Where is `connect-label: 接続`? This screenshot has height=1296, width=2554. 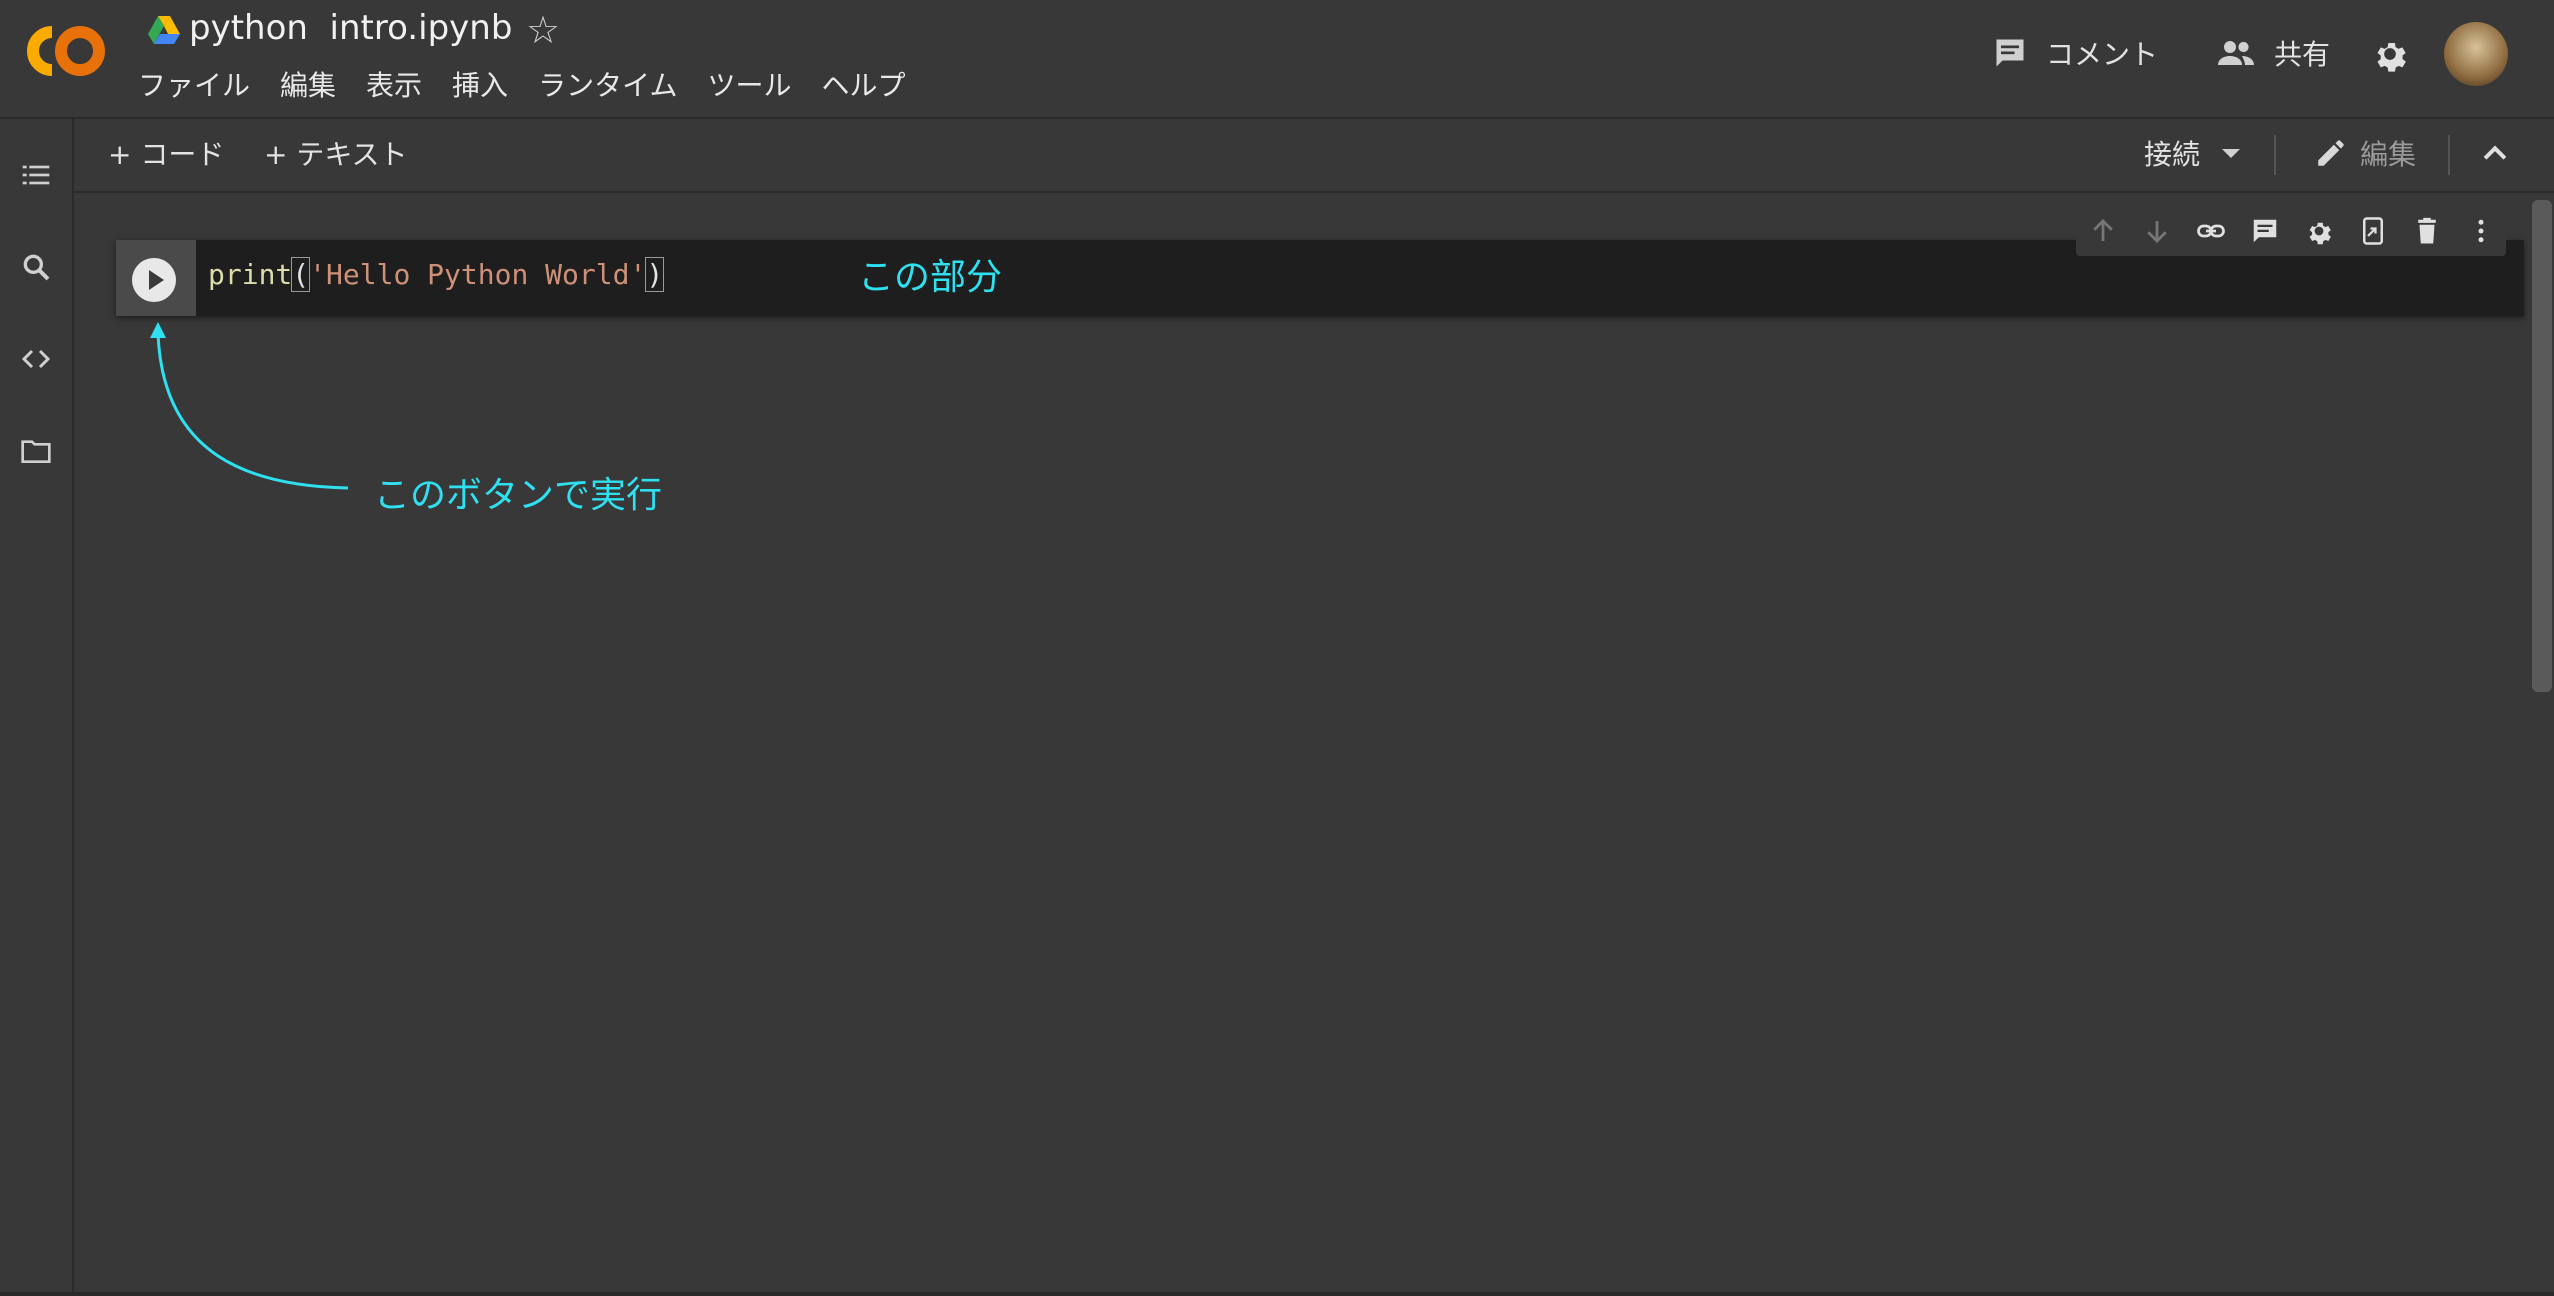 connect-label: 接続 is located at coordinates (2172, 154).